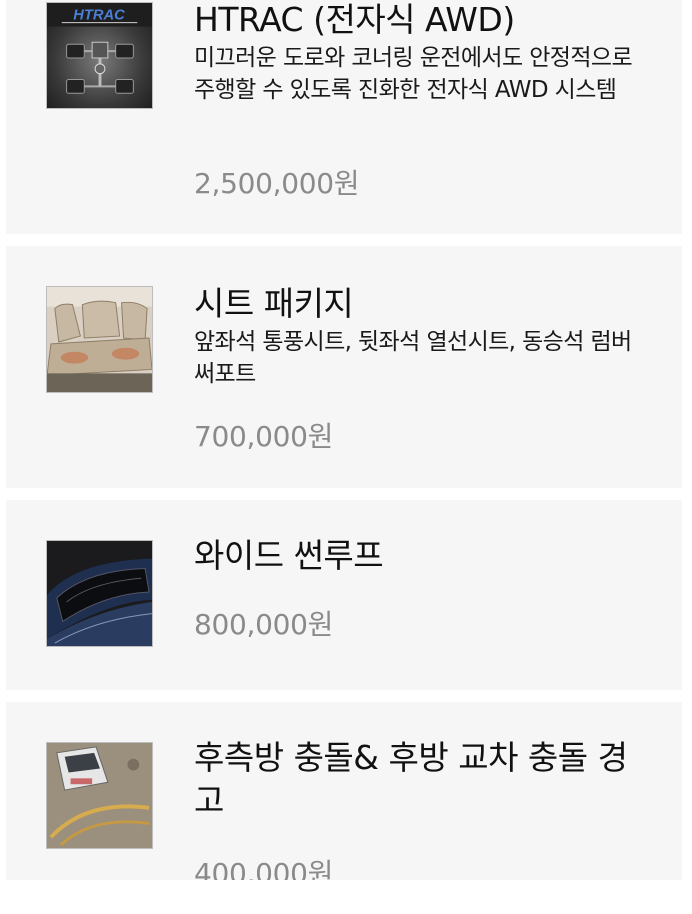 The image size is (692, 914). I want to click on sunroof-car-image, so click(99, 593).